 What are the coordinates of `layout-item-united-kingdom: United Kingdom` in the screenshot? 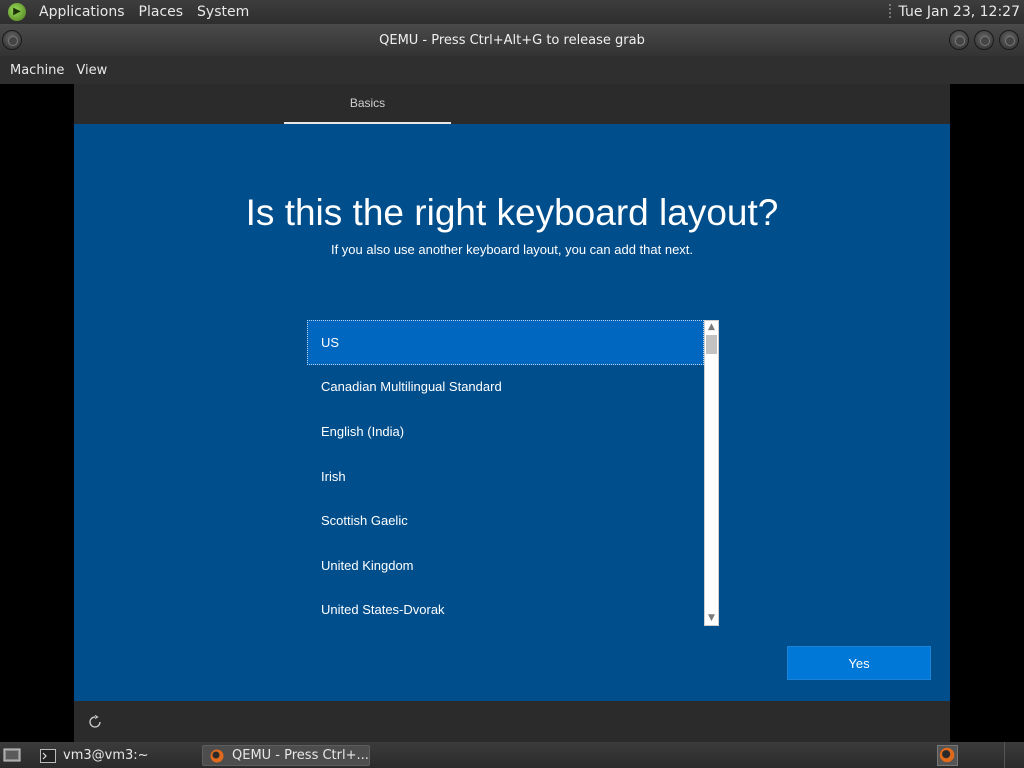 It's located at (505, 565).